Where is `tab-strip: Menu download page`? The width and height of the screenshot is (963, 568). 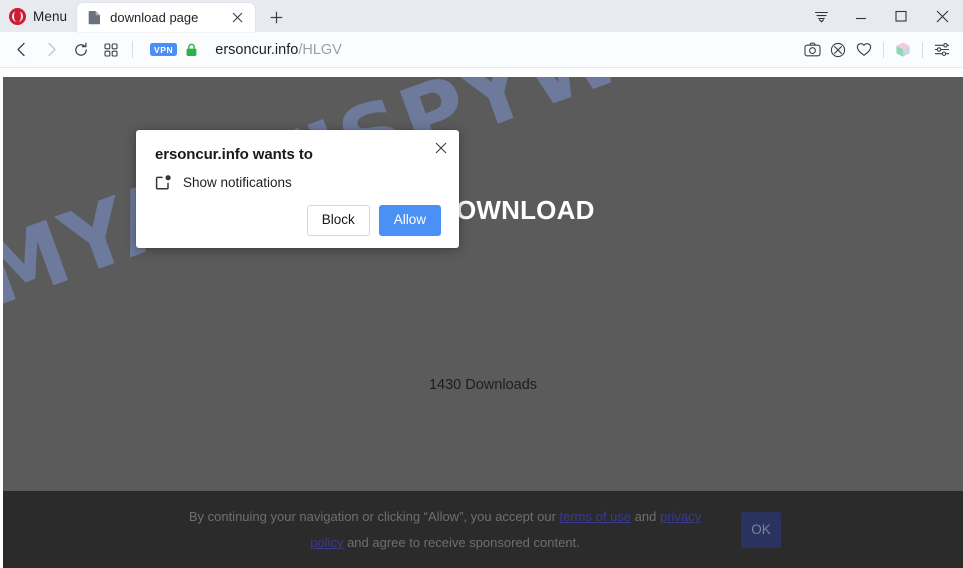 tab-strip: Menu download page is located at coordinates (481, 16).